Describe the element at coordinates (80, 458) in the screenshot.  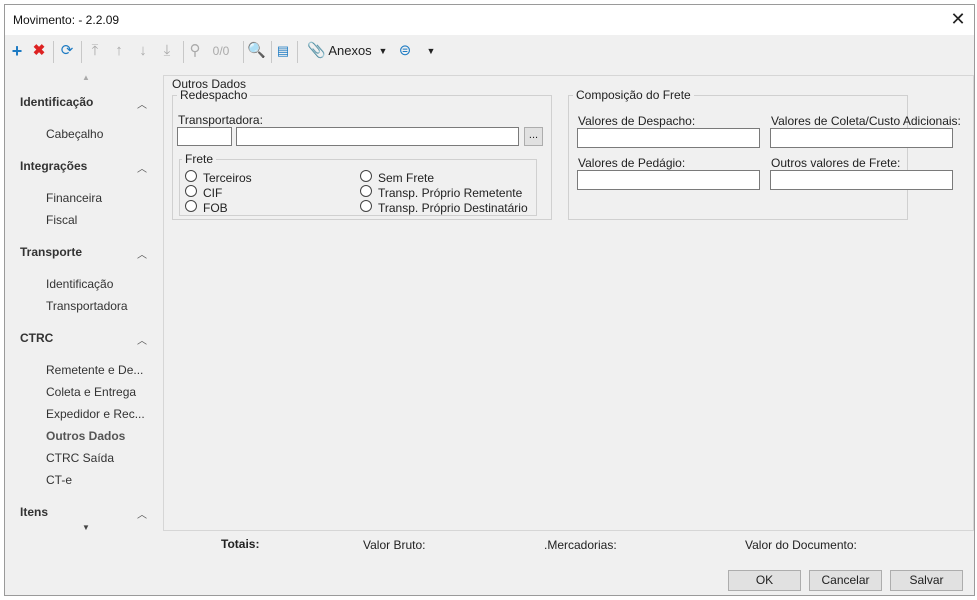
I see `sidebar-item-ctrc-saida: CTRC Saída` at that location.